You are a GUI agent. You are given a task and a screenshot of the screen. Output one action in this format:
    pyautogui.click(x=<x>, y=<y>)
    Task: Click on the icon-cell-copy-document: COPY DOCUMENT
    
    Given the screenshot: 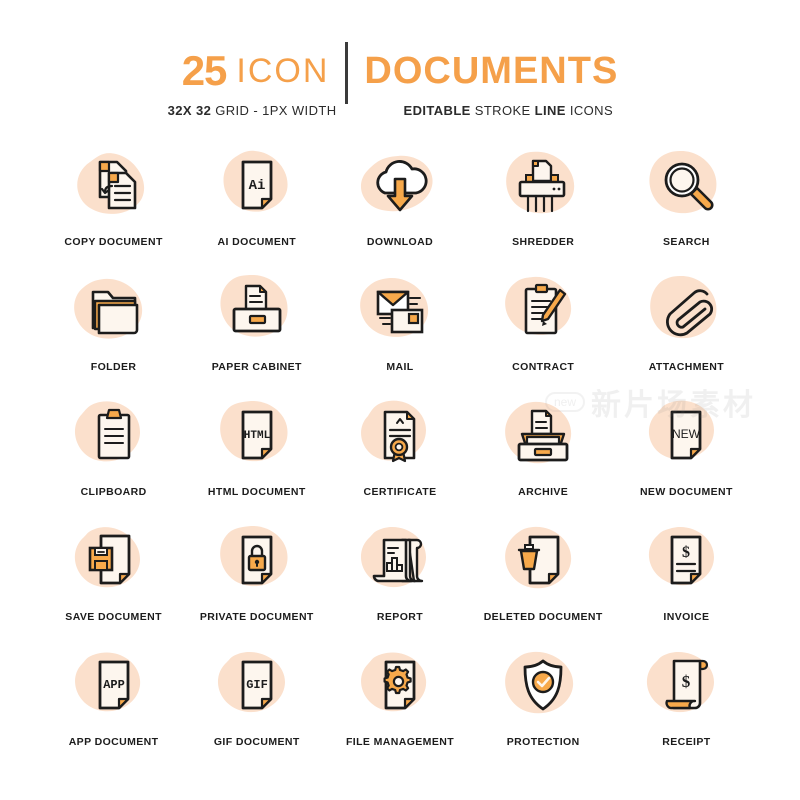 What is the action you would take?
    pyautogui.click(x=113, y=202)
    